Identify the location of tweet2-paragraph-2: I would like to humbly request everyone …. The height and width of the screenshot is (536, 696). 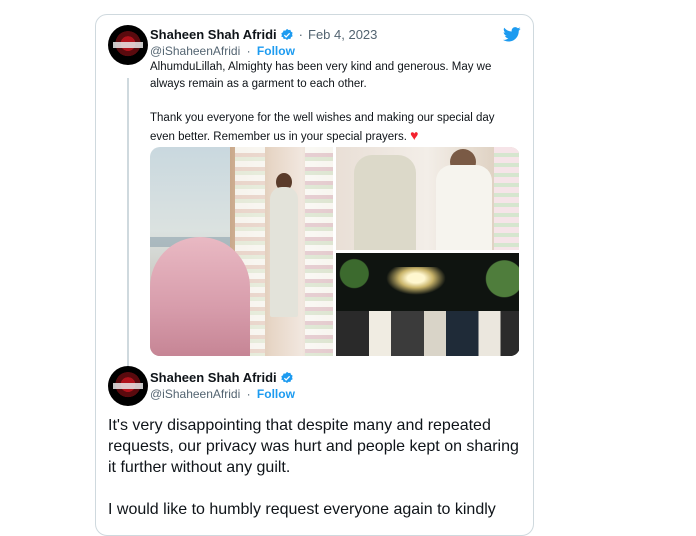
(302, 509).